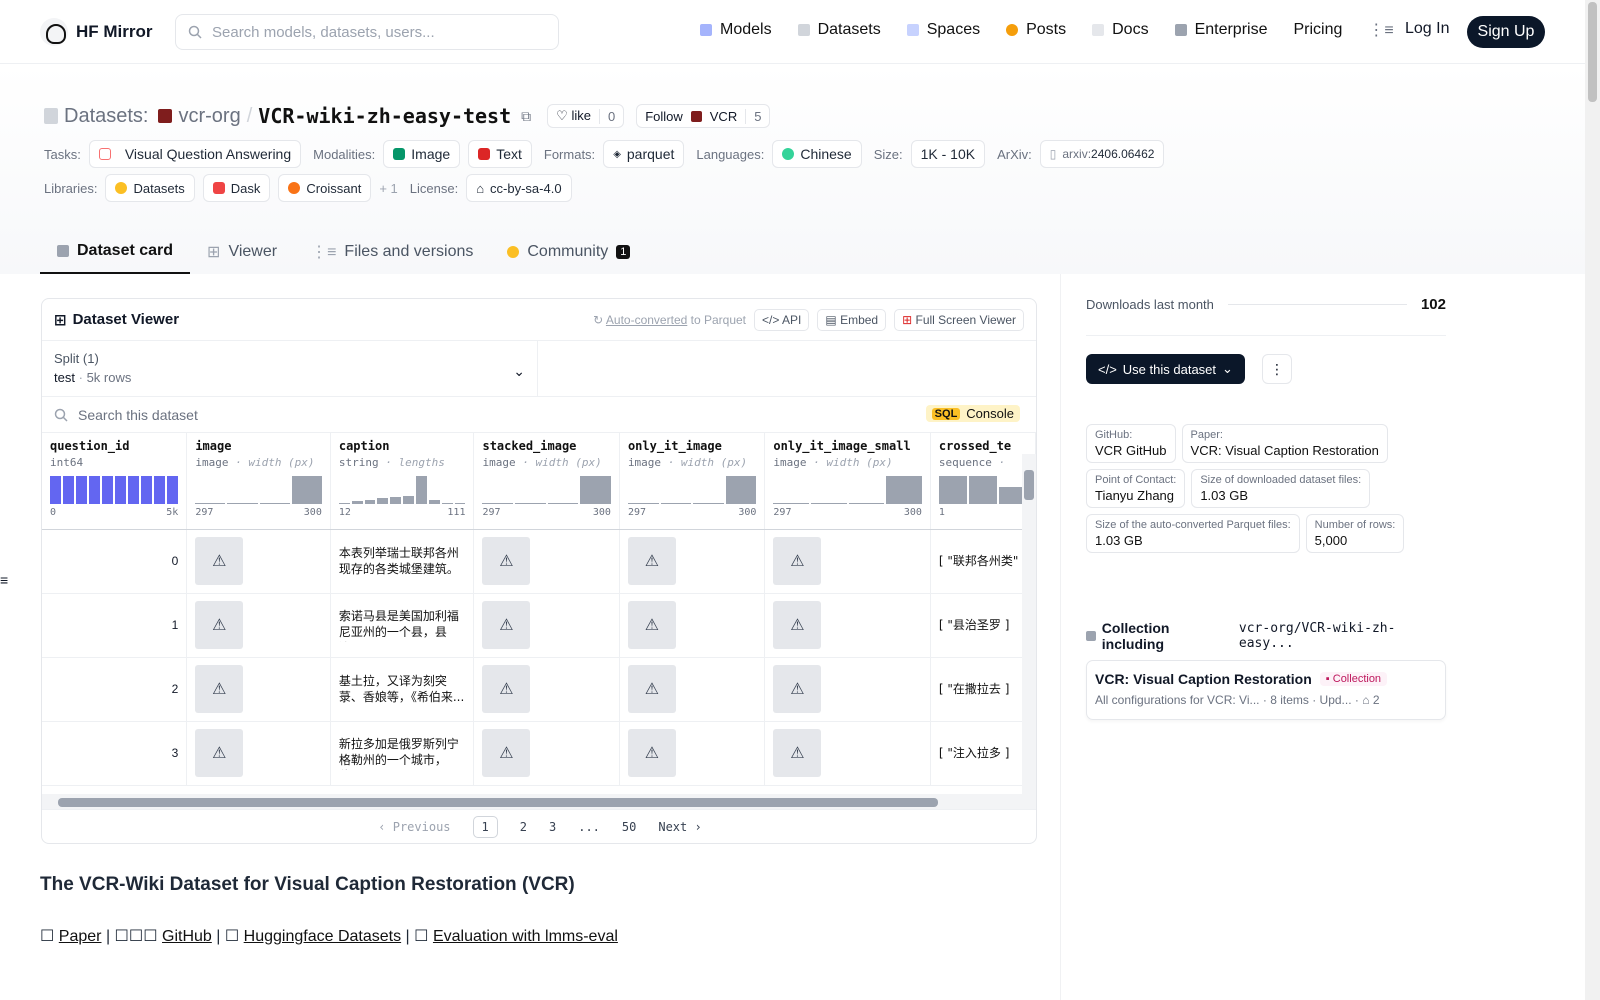 The width and height of the screenshot is (1600, 1000). Describe the element at coordinates (546, 481) in the screenshot. I see `column-header: stacked_image image · width (px) 297 300` at that location.